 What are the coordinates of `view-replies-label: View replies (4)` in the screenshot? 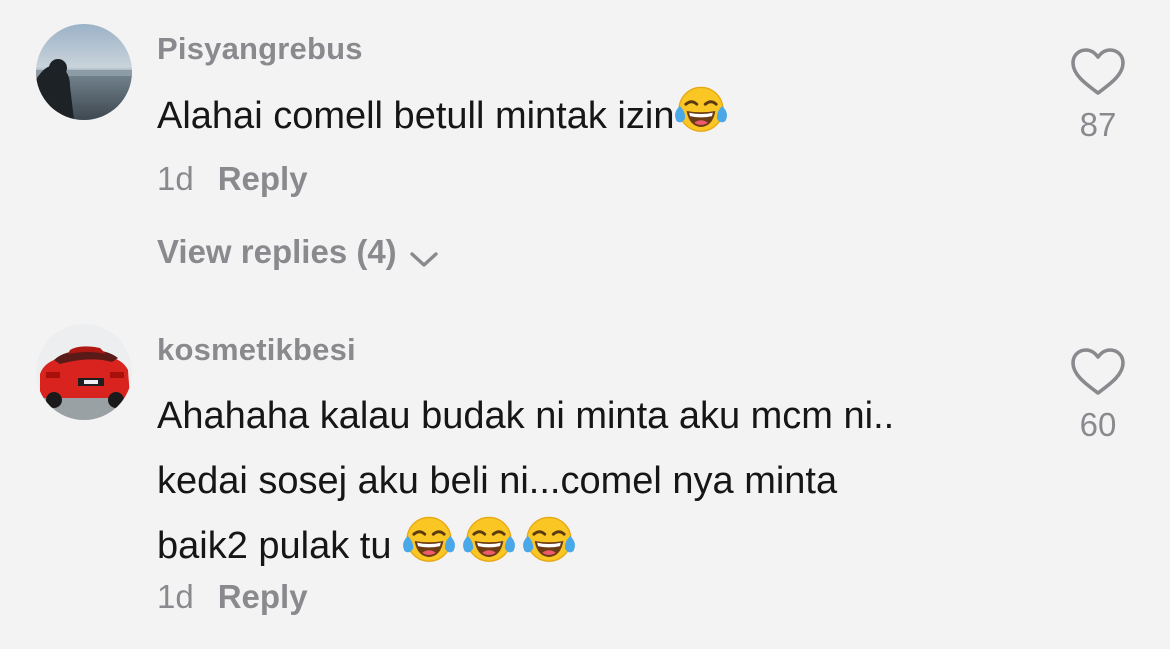 It's located at (277, 251).